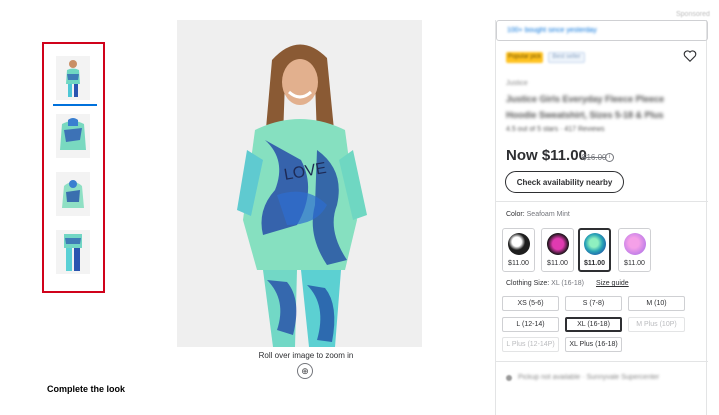 This screenshot has width=719, height=415. I want to click on color-label-key: Color:, so click(515, 214).